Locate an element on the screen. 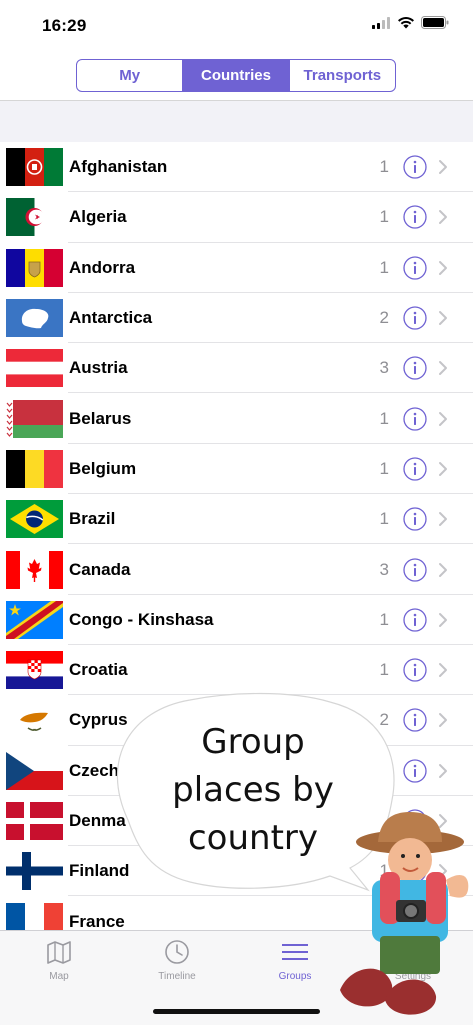 The height and width of the screenshot is (1025, 473). battery-icon is located at coordinates (435, 22).